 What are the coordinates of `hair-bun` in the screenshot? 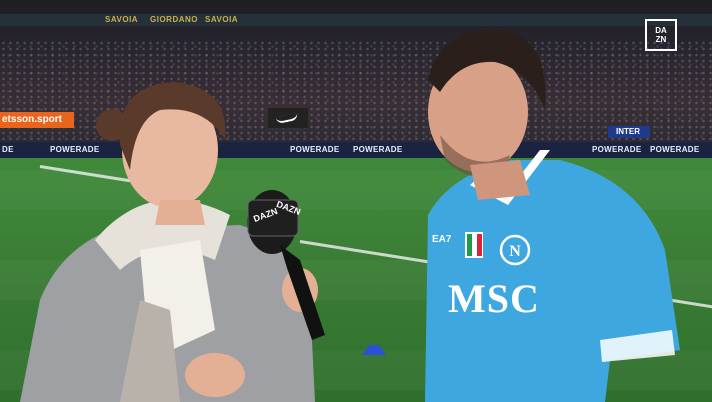 It's located at (112, 125).